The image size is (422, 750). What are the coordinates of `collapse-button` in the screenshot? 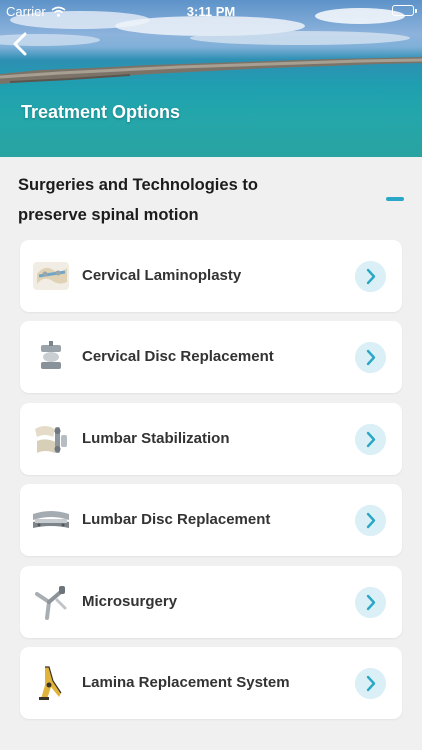 It's located at (395, 199).